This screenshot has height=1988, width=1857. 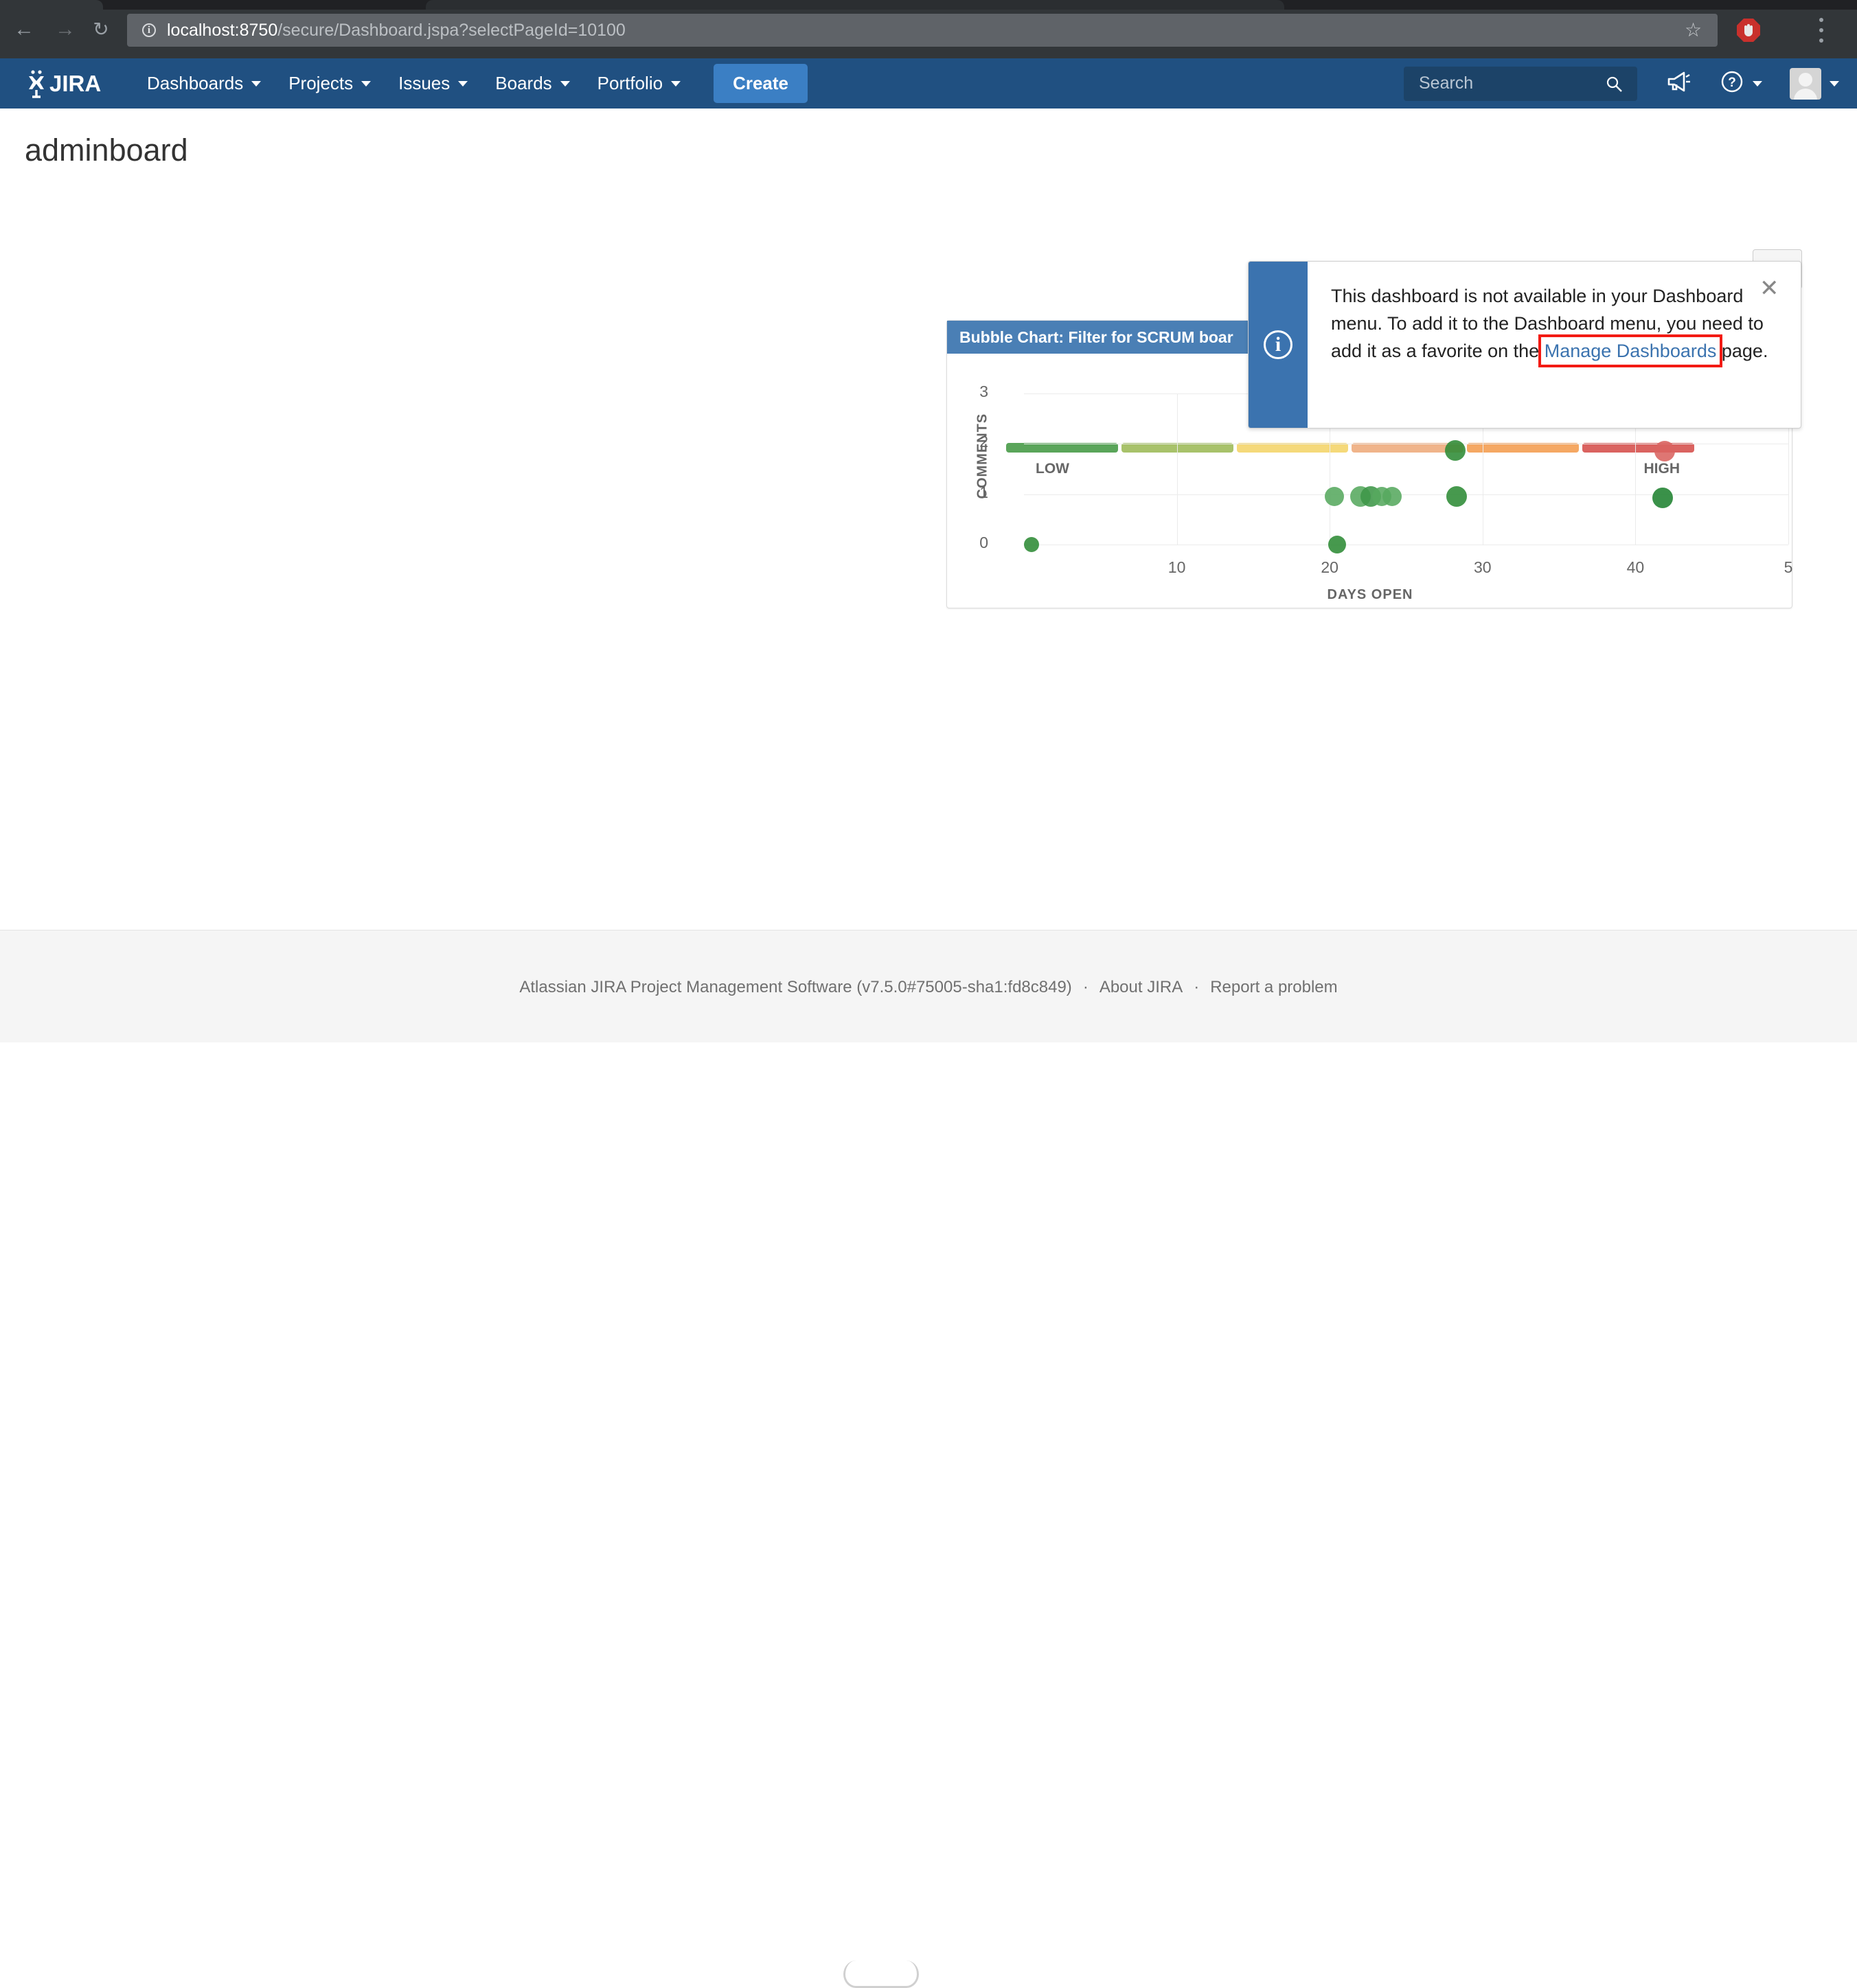 I want to click on search-box, so click(x=1520, y=83).